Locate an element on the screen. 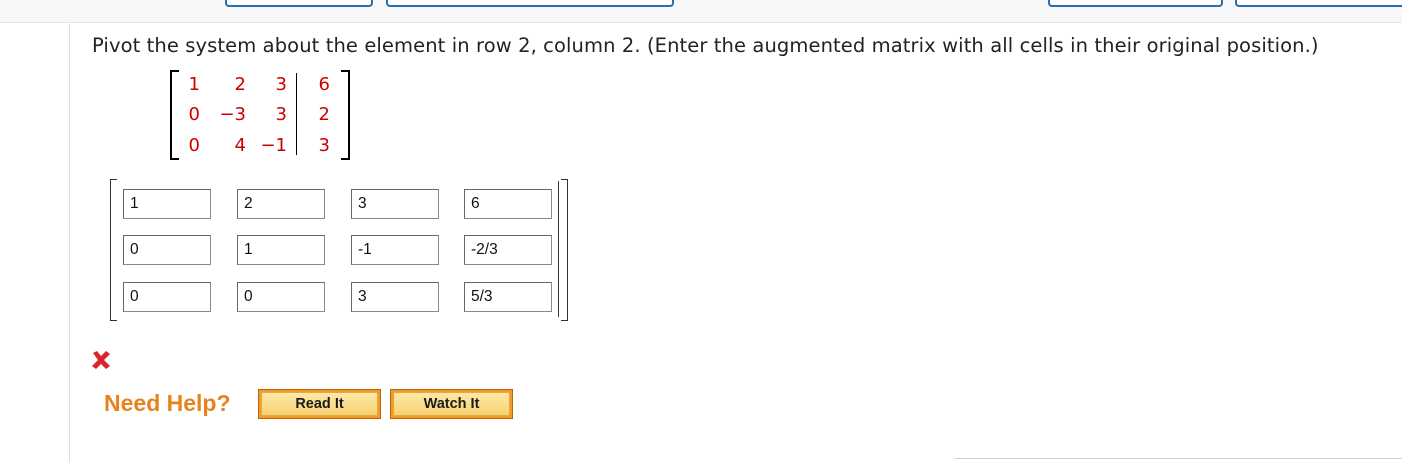 This screenshot has width=1402, height=462. answer-input-r3c1: 0 is located at coordinates (167, 297).